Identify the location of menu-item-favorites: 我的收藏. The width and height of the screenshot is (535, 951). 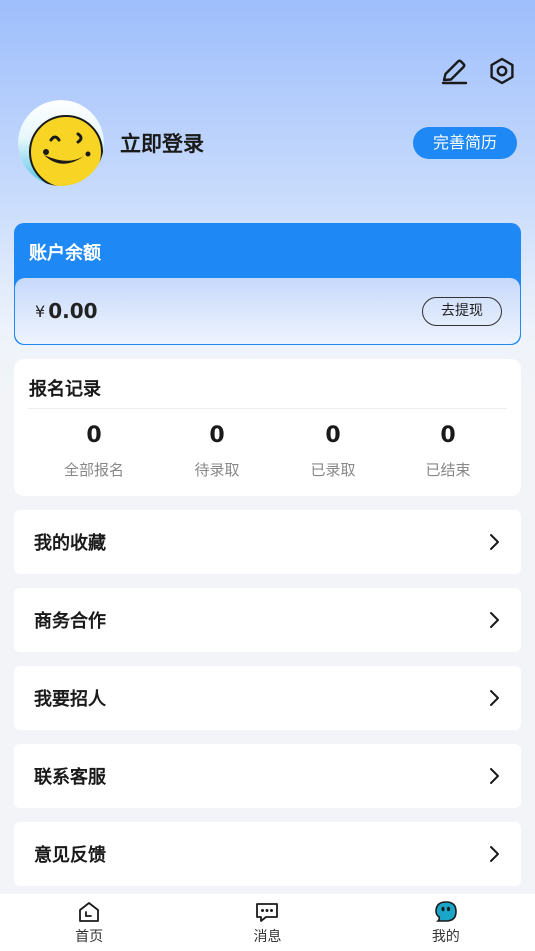
(267, 542).